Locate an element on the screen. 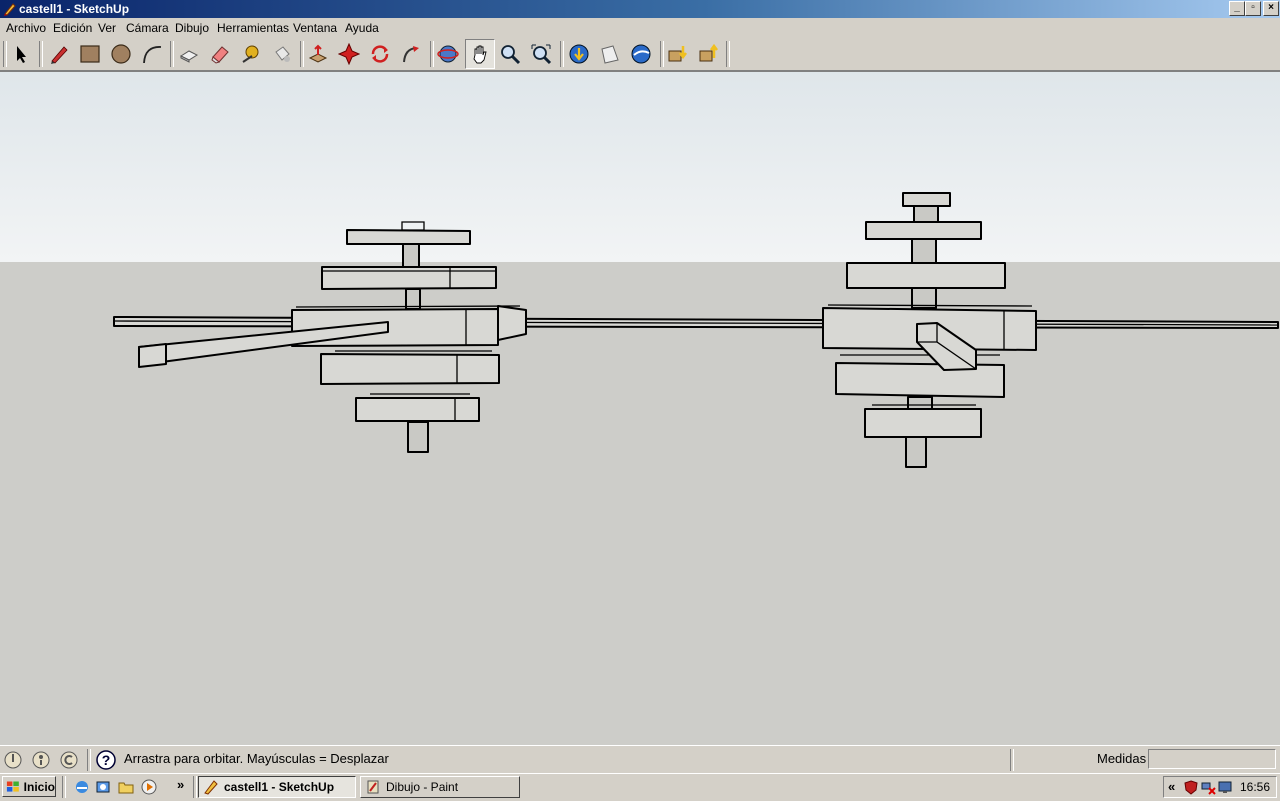  pan-tool-button is located at coordinates (480, 54).